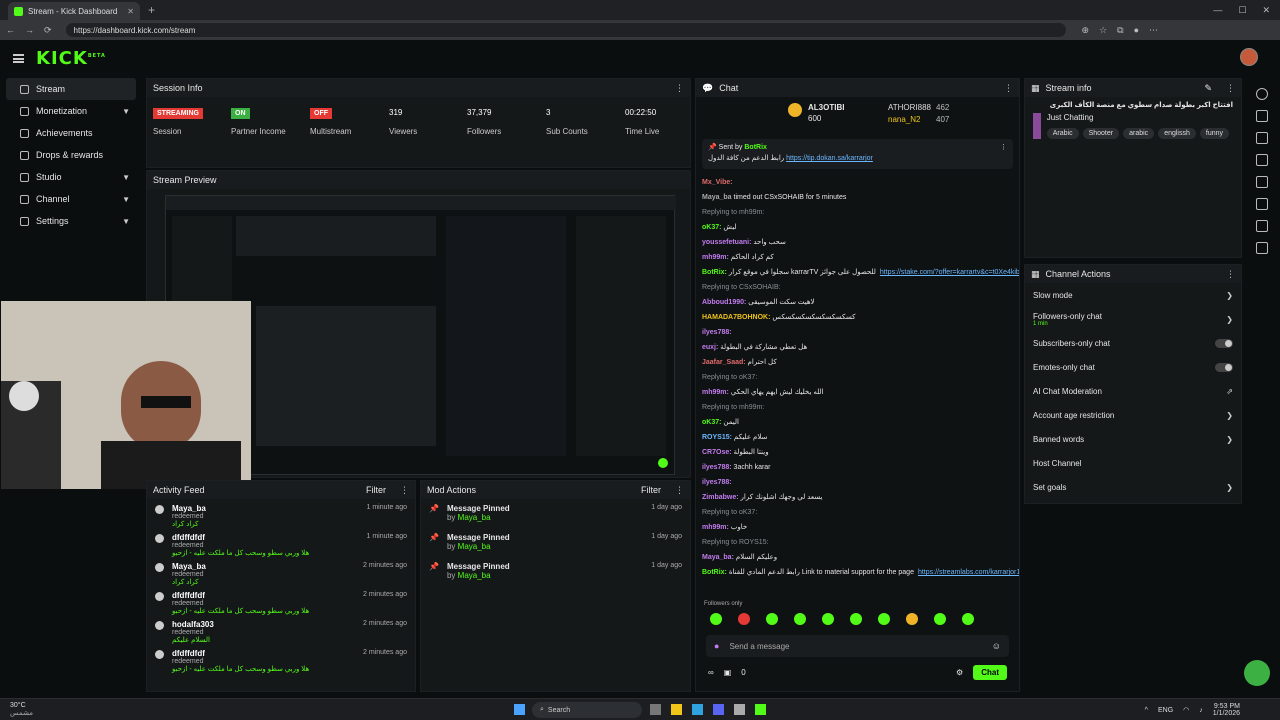  Describe the element at coordinates (857, 362) in the screenshot. I see `chat-message: Jaafar_Saad: كل احترام` at that location.